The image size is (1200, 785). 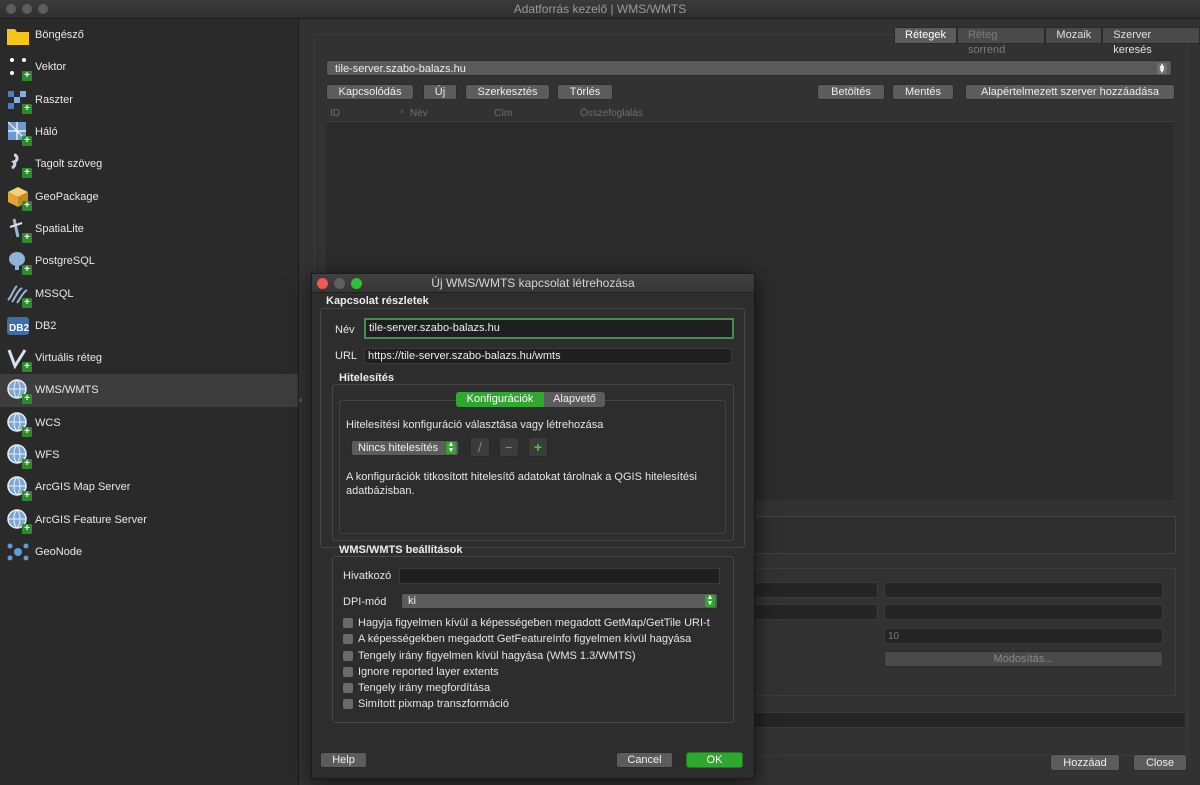 What do you see at coordinates (1070, 92) in the screenshot?
I see `add-default-server-button: Alapértelmezett szerver hozzáadása` at bounding box center [1070, 92].